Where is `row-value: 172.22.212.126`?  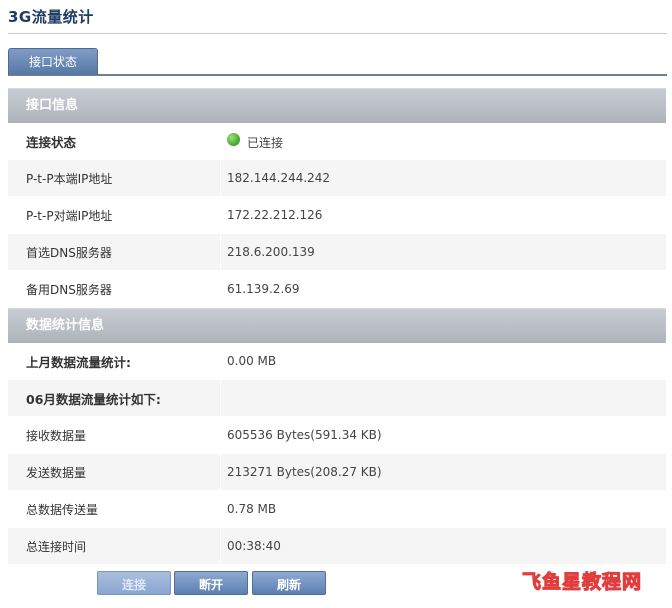 row-value: 172.22.212.126 is located at coordinates (443, 215).